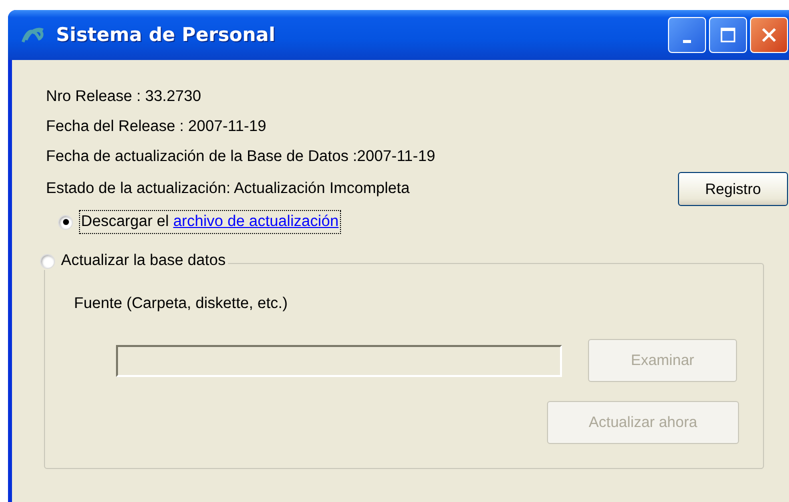 The width and height of the screenshot is (789, 502). Describe the element at coordinates (687, 41) in the screenshot. I see `minimize-icon` at that location.